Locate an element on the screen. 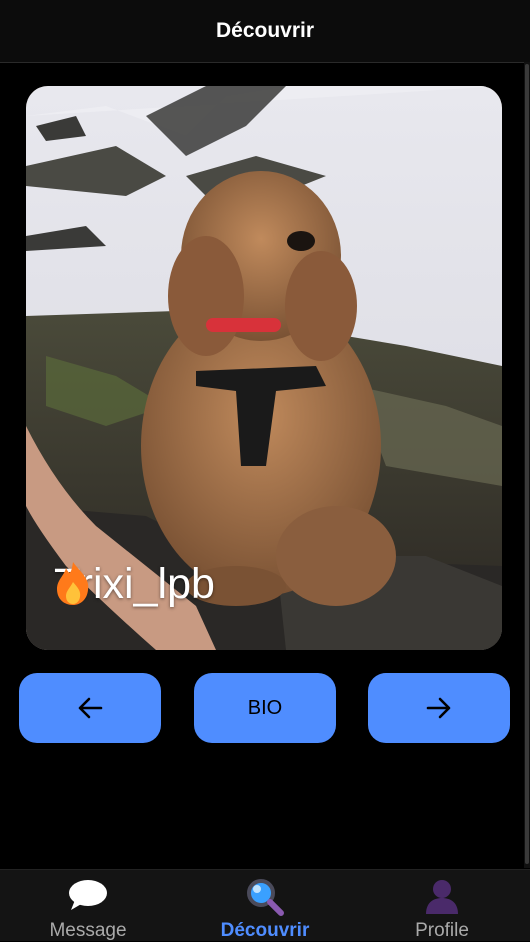  tab-profile: Profile is located at coordinates (442, 905).